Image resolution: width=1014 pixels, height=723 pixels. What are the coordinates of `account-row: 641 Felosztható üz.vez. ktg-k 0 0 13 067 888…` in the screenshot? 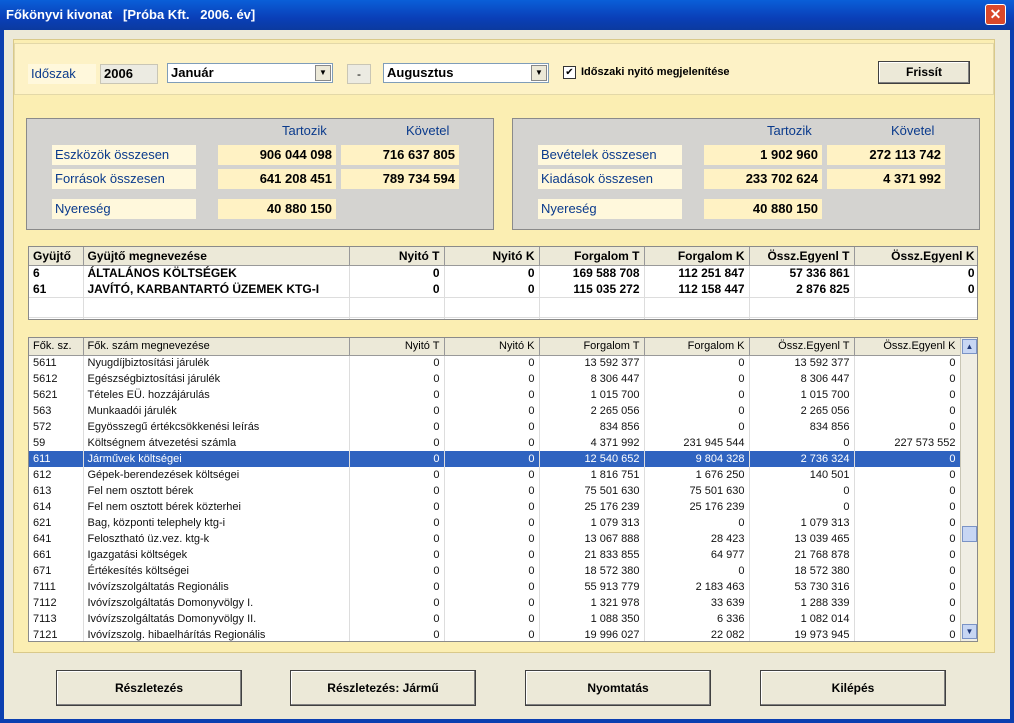 It's located at (495, 539).